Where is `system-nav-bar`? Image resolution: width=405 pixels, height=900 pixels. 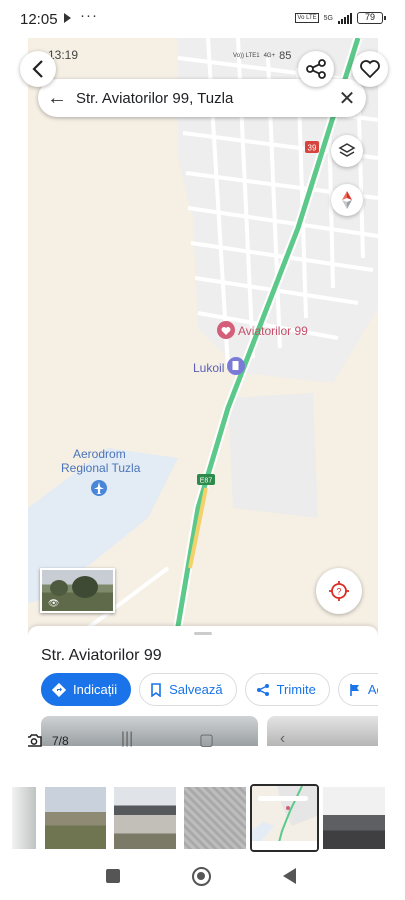 system-nav-bar is located at coordinates (202, 877).